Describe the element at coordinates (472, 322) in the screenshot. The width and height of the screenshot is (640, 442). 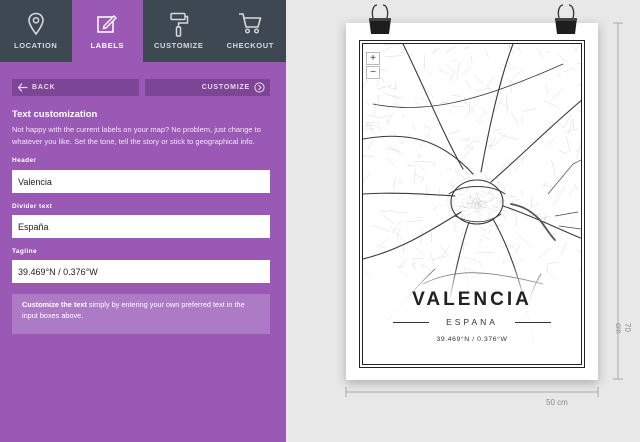
I see `poster-divider-text: ESPANA` at that location.